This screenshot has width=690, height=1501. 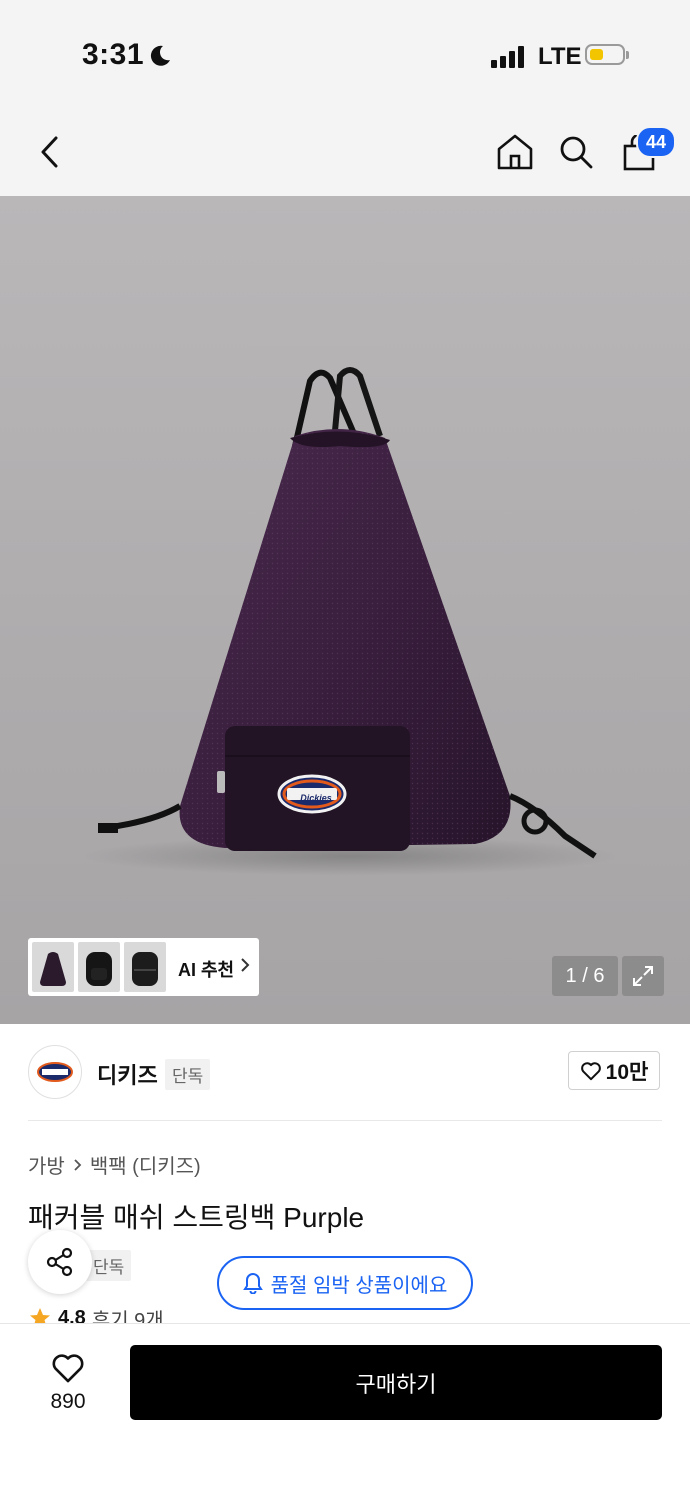 I want to click on soldout-text: 품절 임박 상품이에요, so click(x=359, y=1285).